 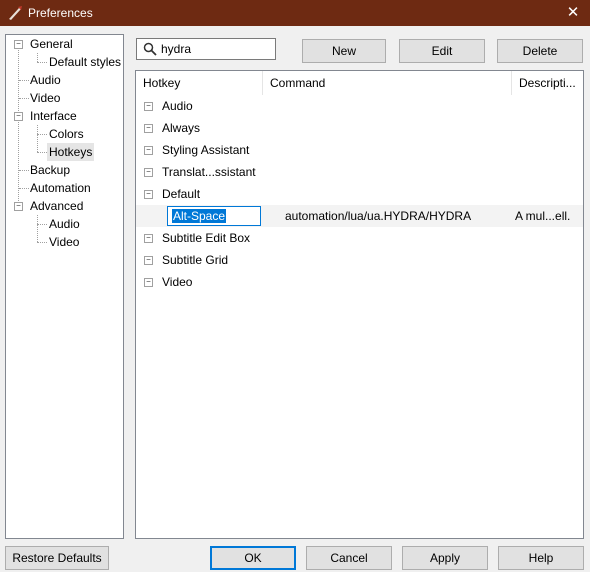 I want to click on new-button: New, so click(x=344, y=51).